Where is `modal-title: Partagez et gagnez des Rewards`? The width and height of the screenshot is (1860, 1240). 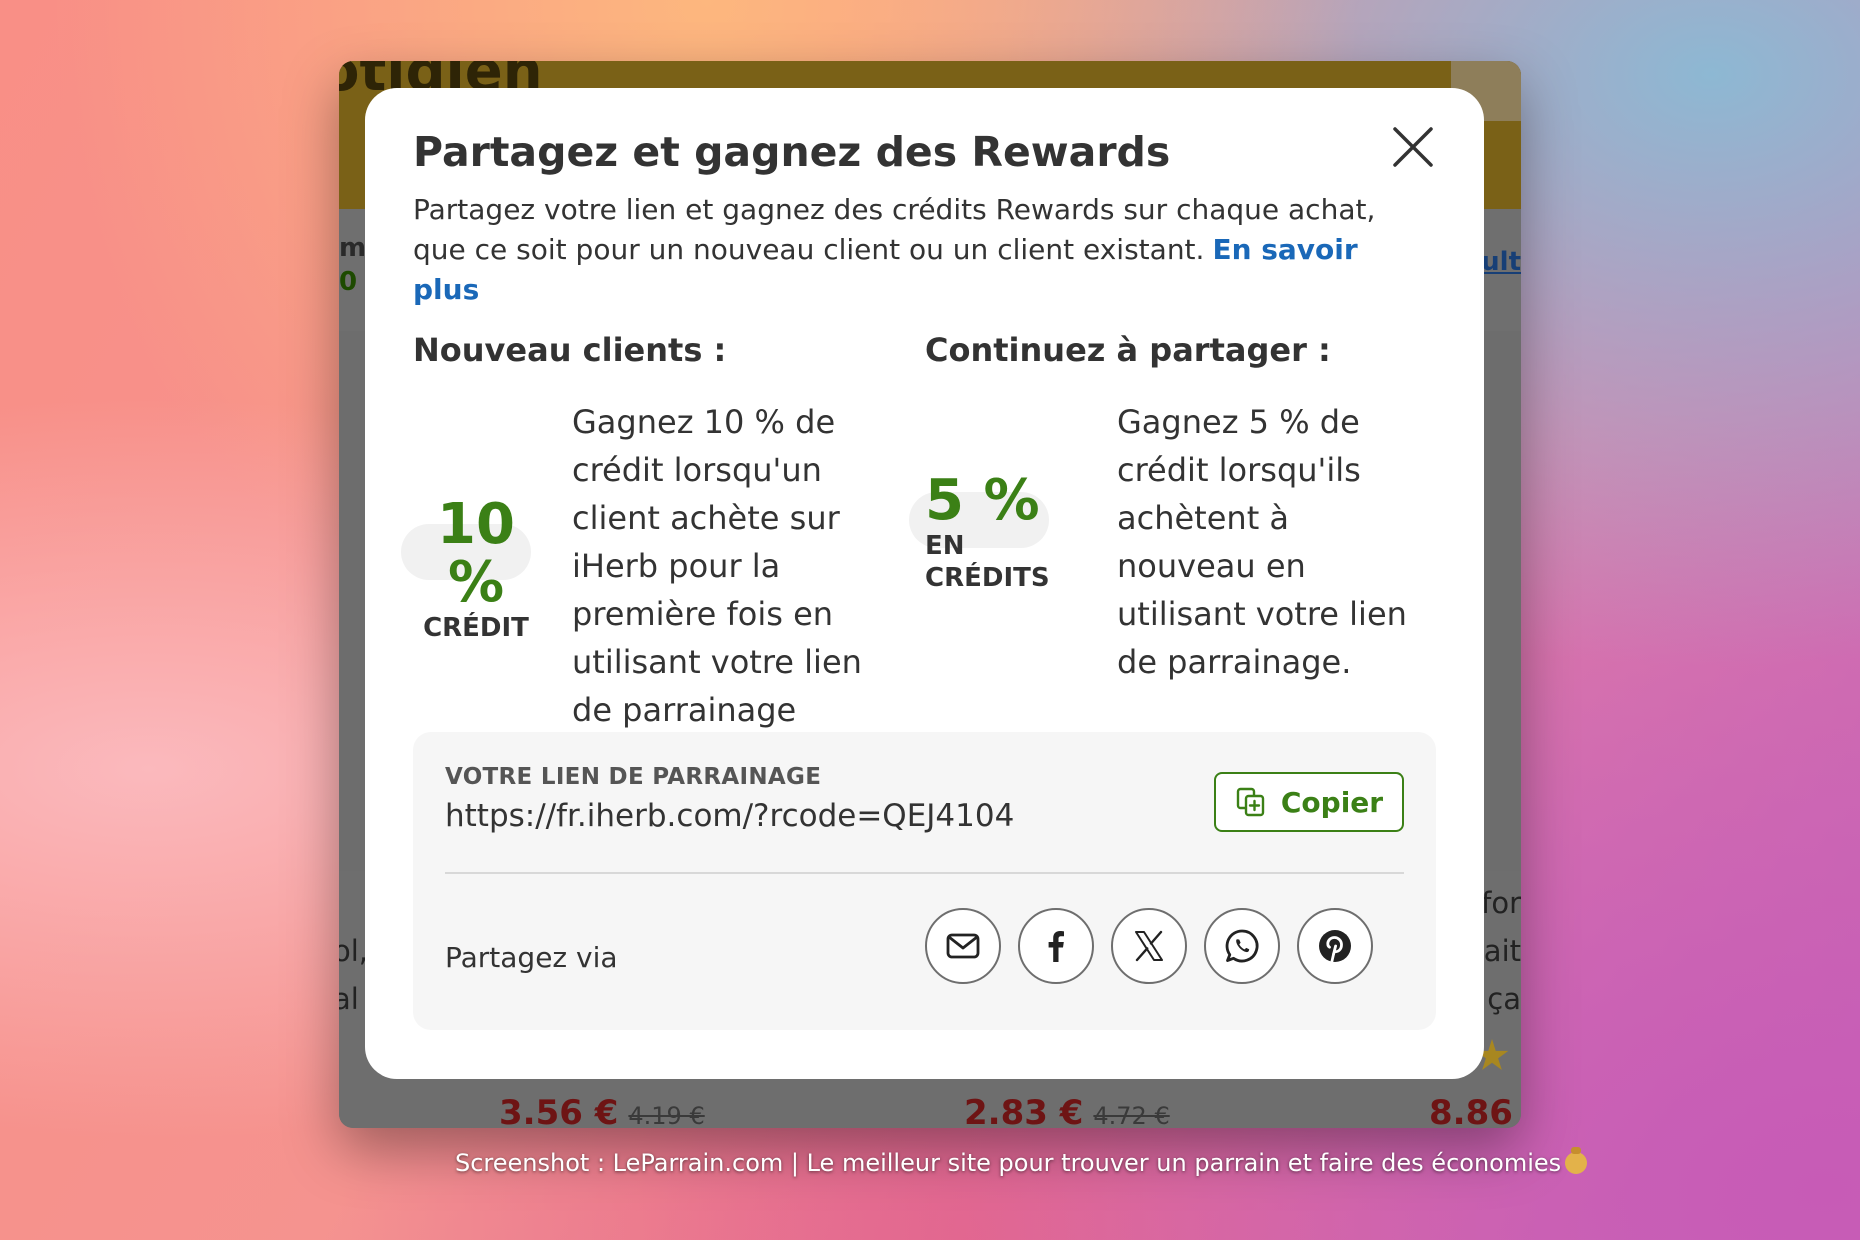
modal-title: Partagez et gagnez des Rewards is located at coordinates (792, 152).